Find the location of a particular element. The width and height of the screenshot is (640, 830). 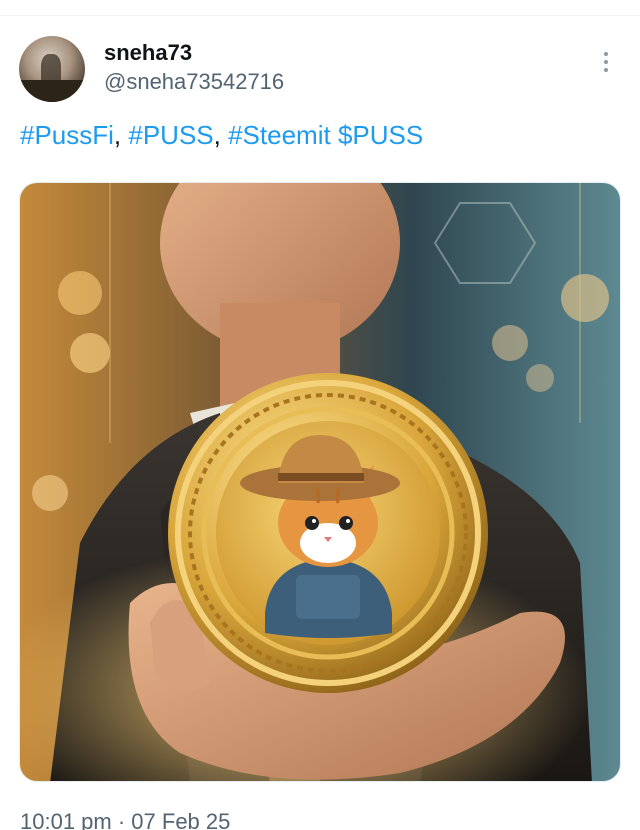

tweet-text: #PussFi, #PUSS, #Steemit $PUSS is located at coordinates (221, 135).